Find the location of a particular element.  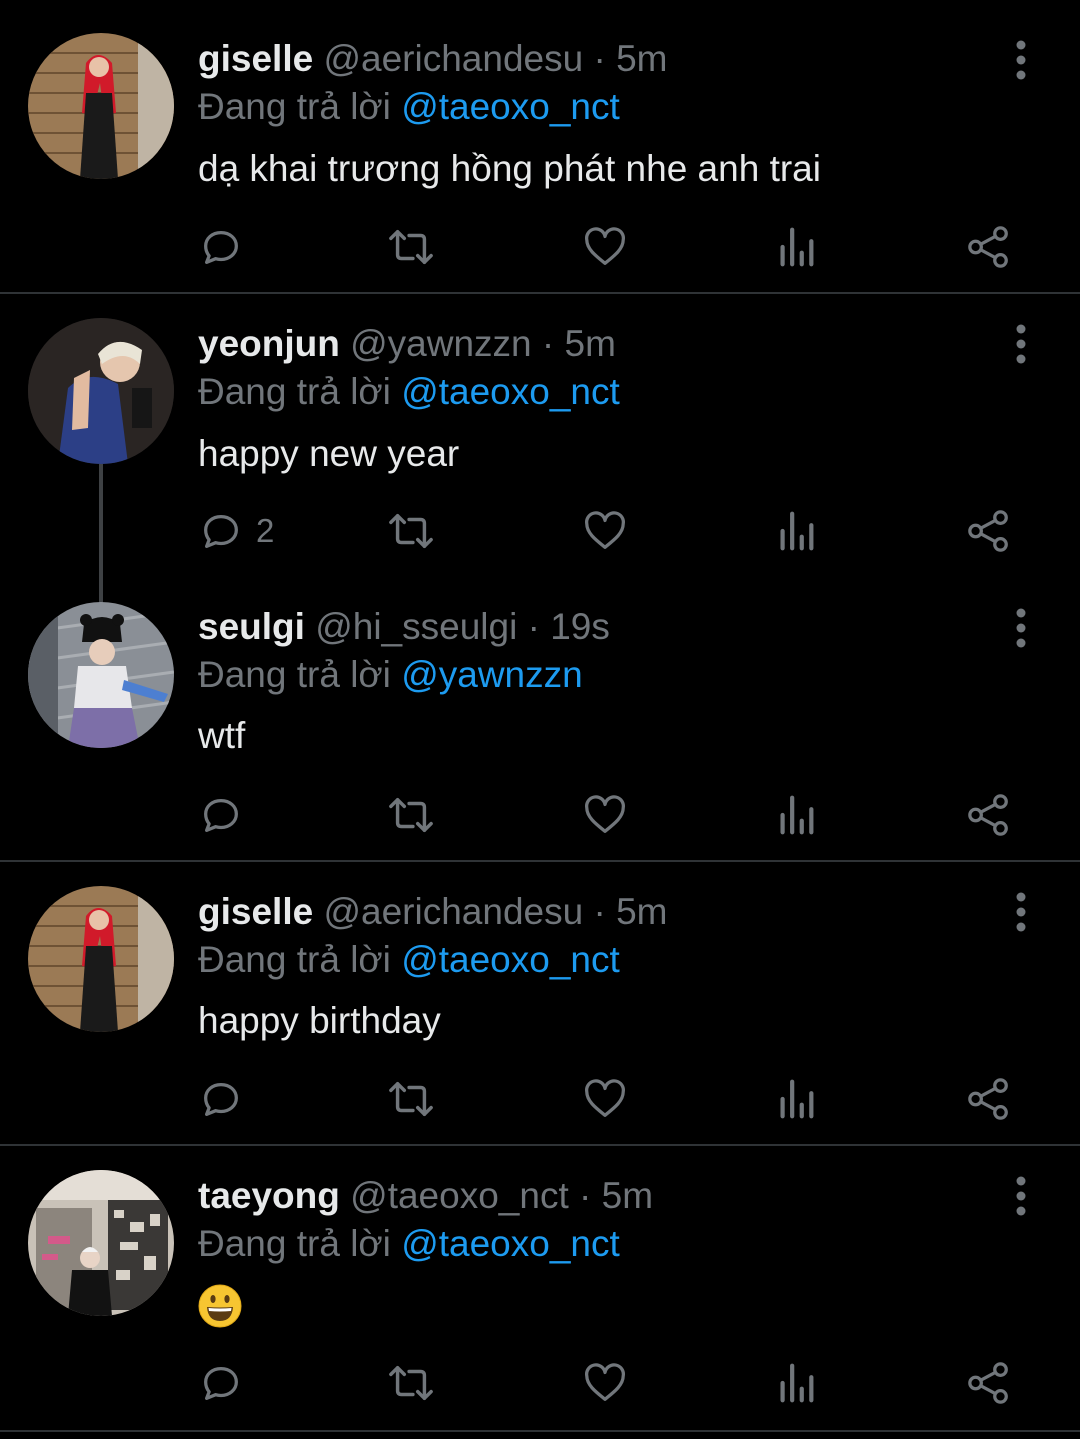

action-bar: 2 is located at coordinates (613, 531).